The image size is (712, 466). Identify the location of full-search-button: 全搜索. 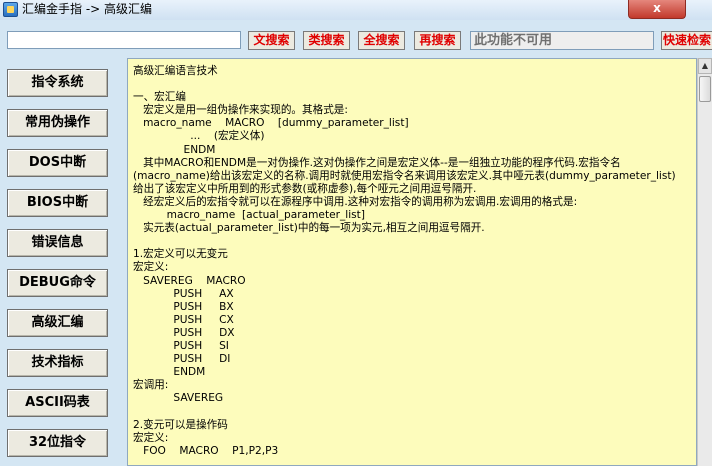
(381, 40).